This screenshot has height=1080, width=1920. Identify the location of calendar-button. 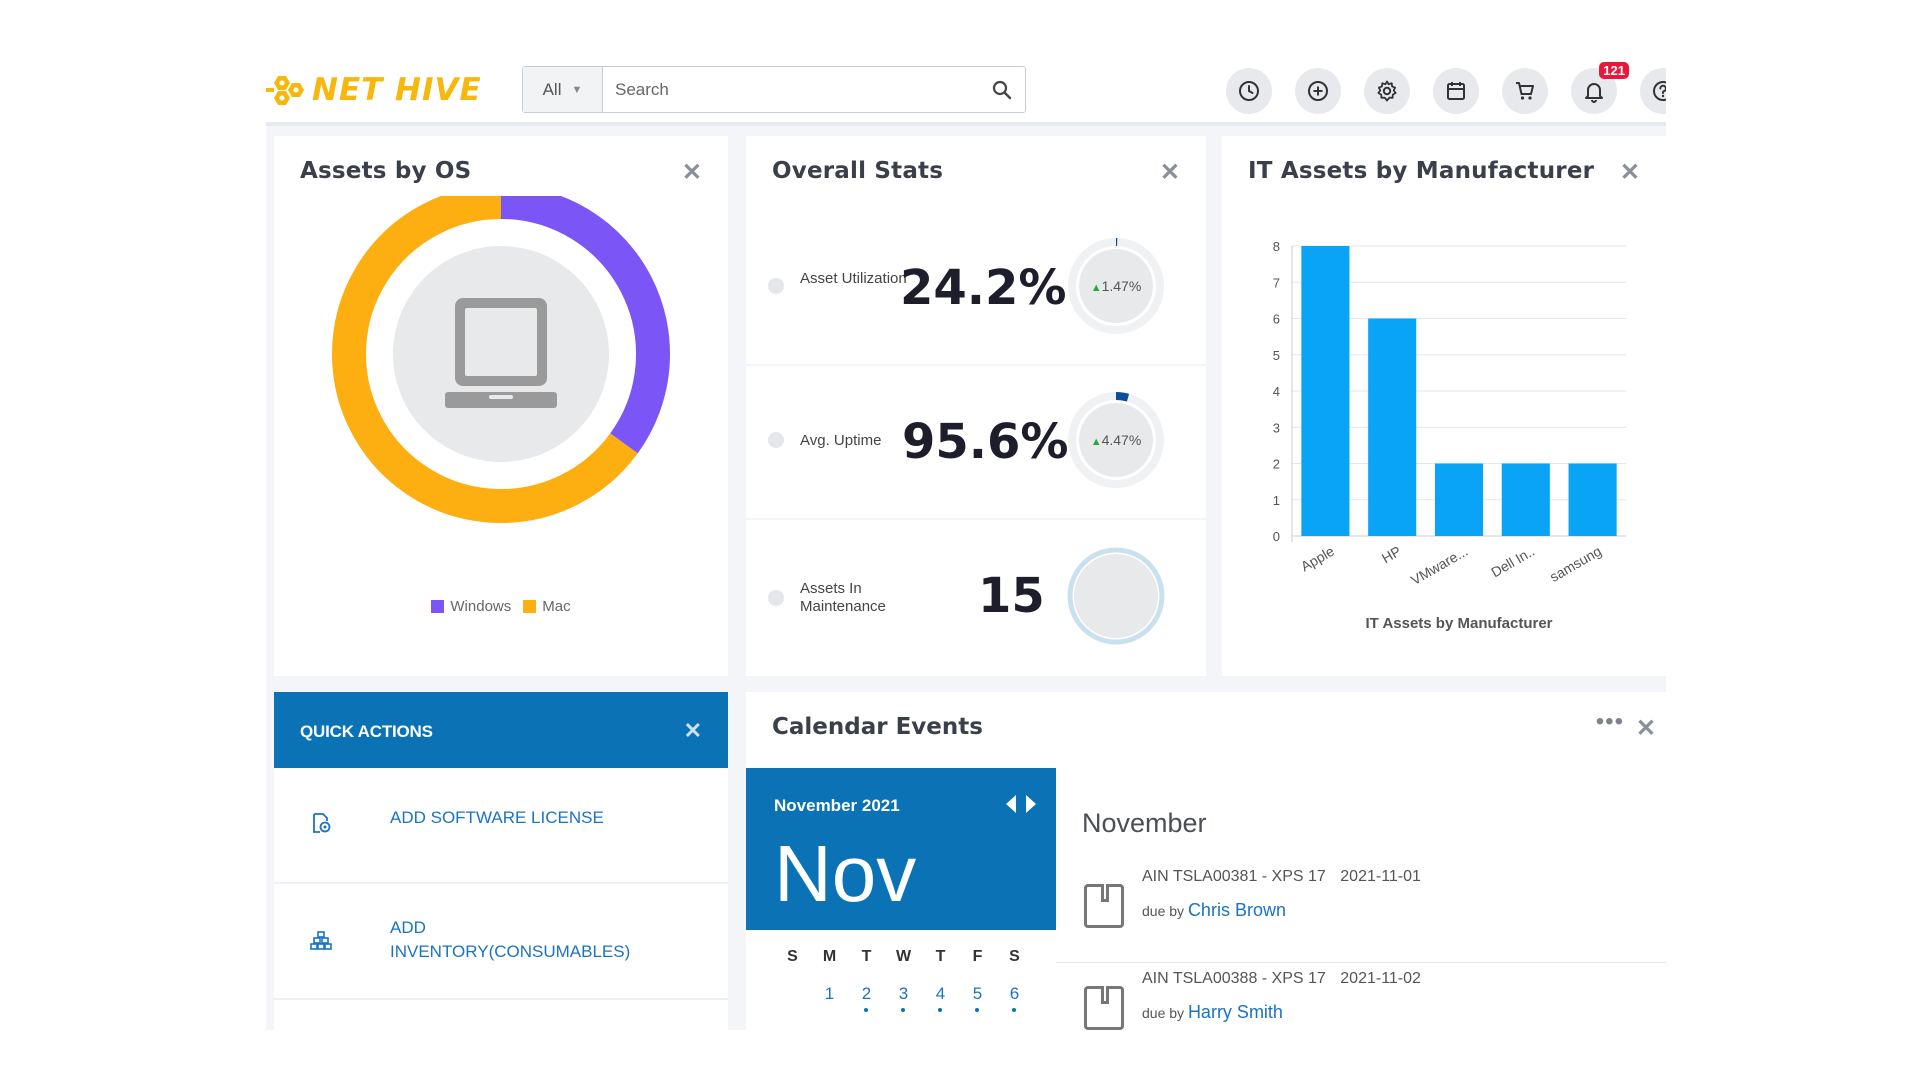
(1456, 91).